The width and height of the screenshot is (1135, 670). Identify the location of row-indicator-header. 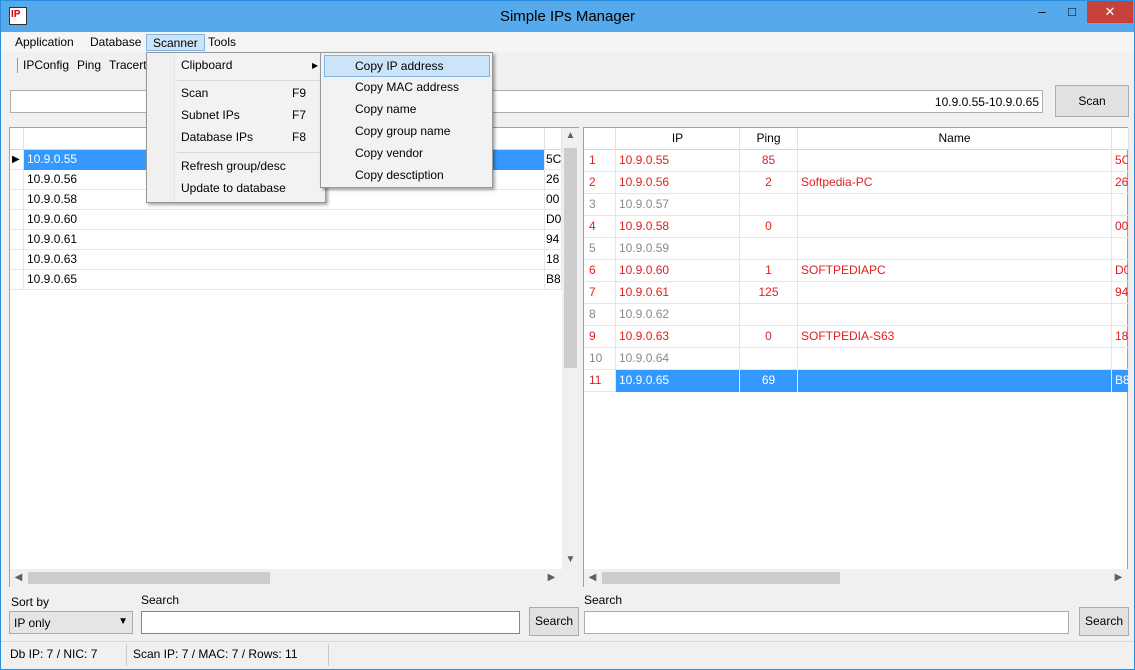
(17, 139).